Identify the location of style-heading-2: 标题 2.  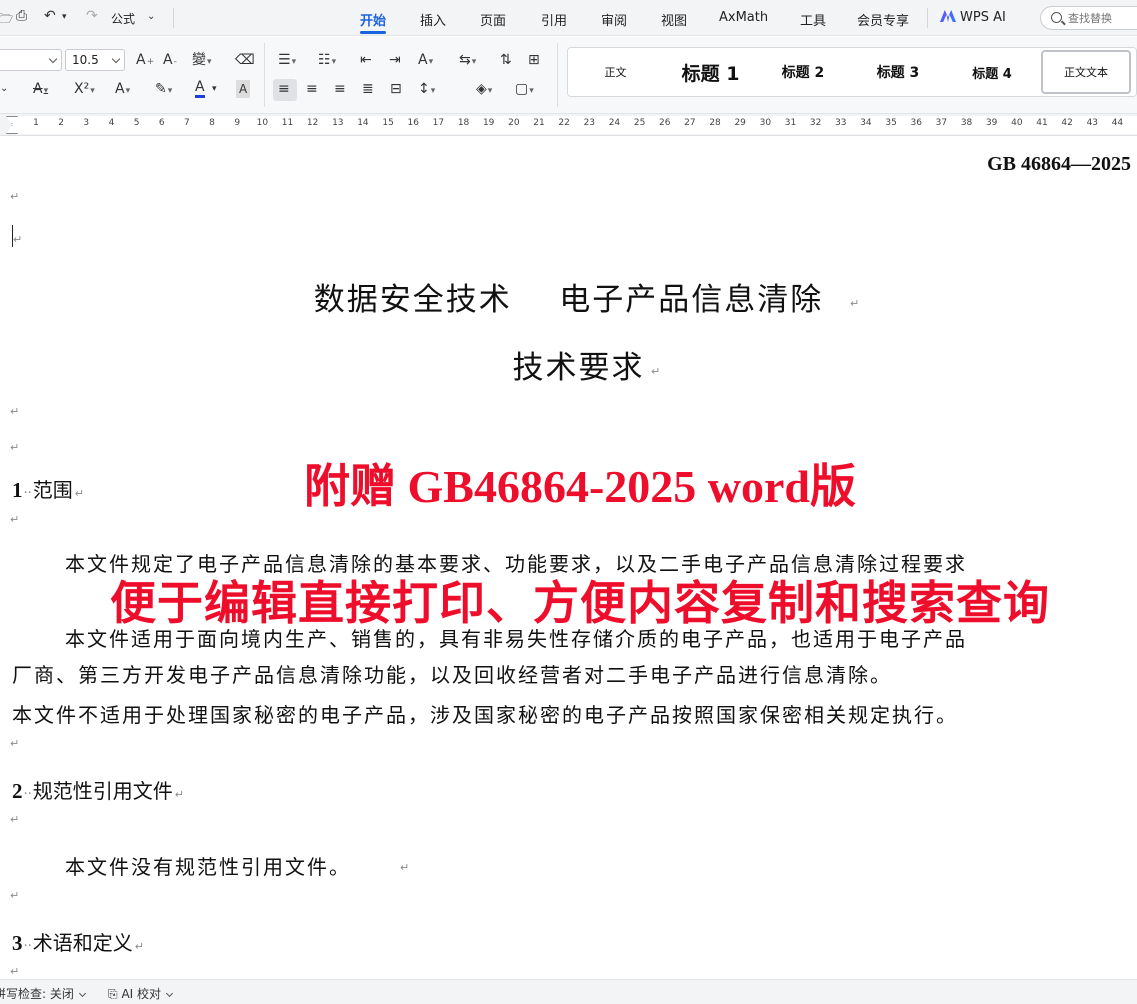
(803, 72).